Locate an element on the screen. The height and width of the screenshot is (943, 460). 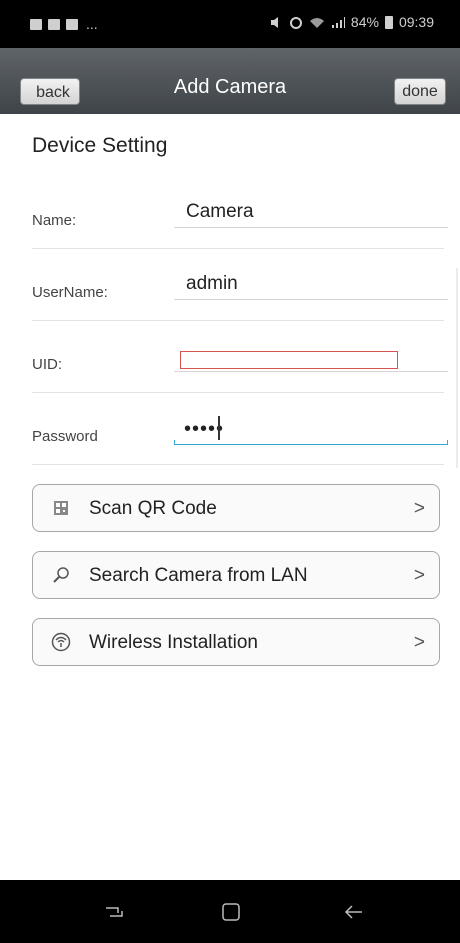
recent-apps-icon is located at coordinates (114, 912).